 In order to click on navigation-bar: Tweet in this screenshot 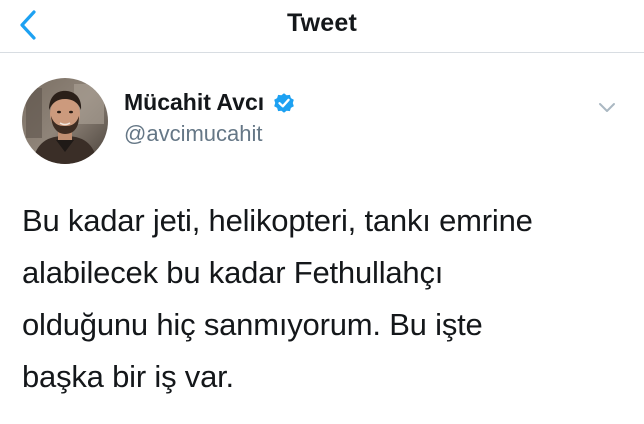, I will do `click(322, 26)`.